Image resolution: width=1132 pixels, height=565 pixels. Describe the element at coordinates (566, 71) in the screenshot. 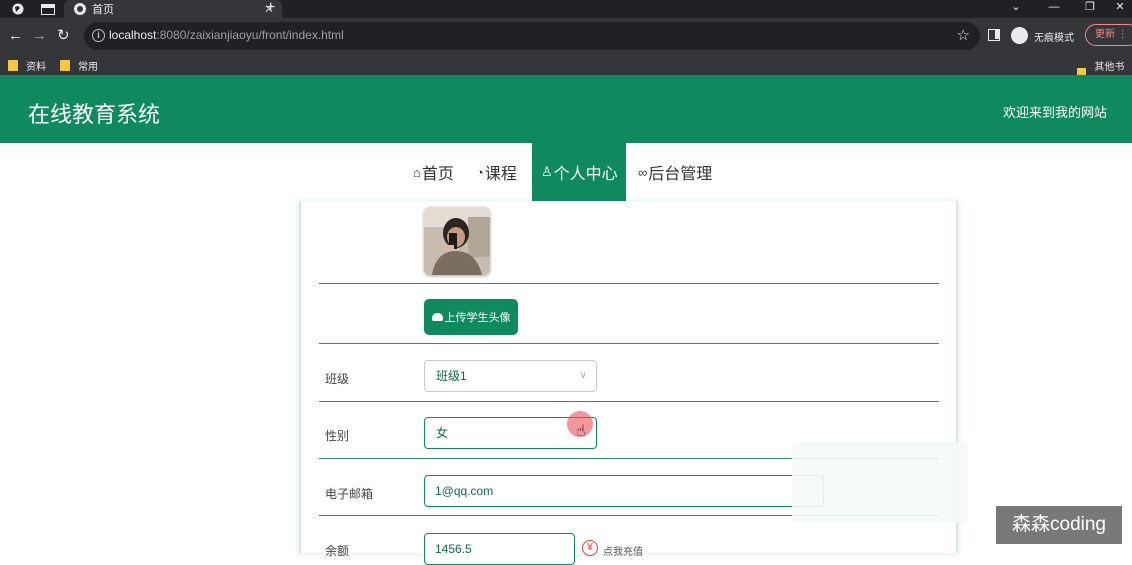

I see `bookmarks-bar: 资料 常用 其他书签` at that location.